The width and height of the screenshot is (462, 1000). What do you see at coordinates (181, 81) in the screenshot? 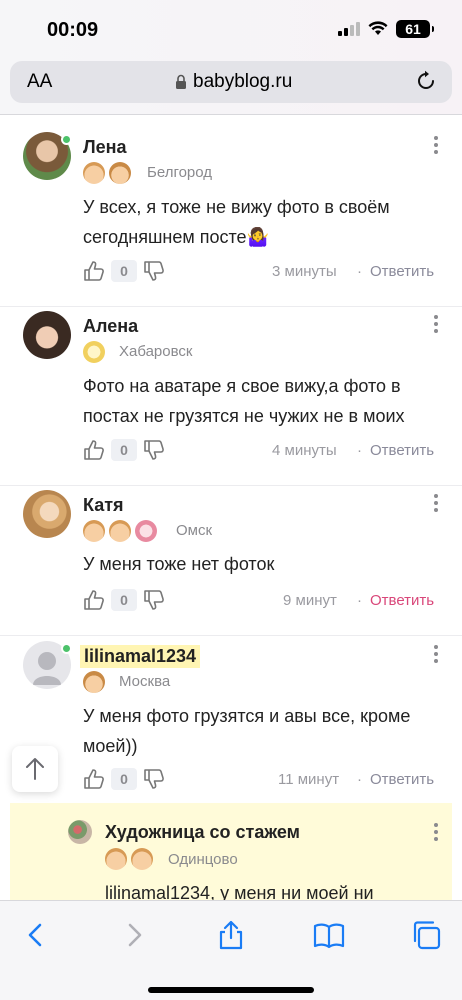
I see `lock-icon` at bounding box center [181, 81].